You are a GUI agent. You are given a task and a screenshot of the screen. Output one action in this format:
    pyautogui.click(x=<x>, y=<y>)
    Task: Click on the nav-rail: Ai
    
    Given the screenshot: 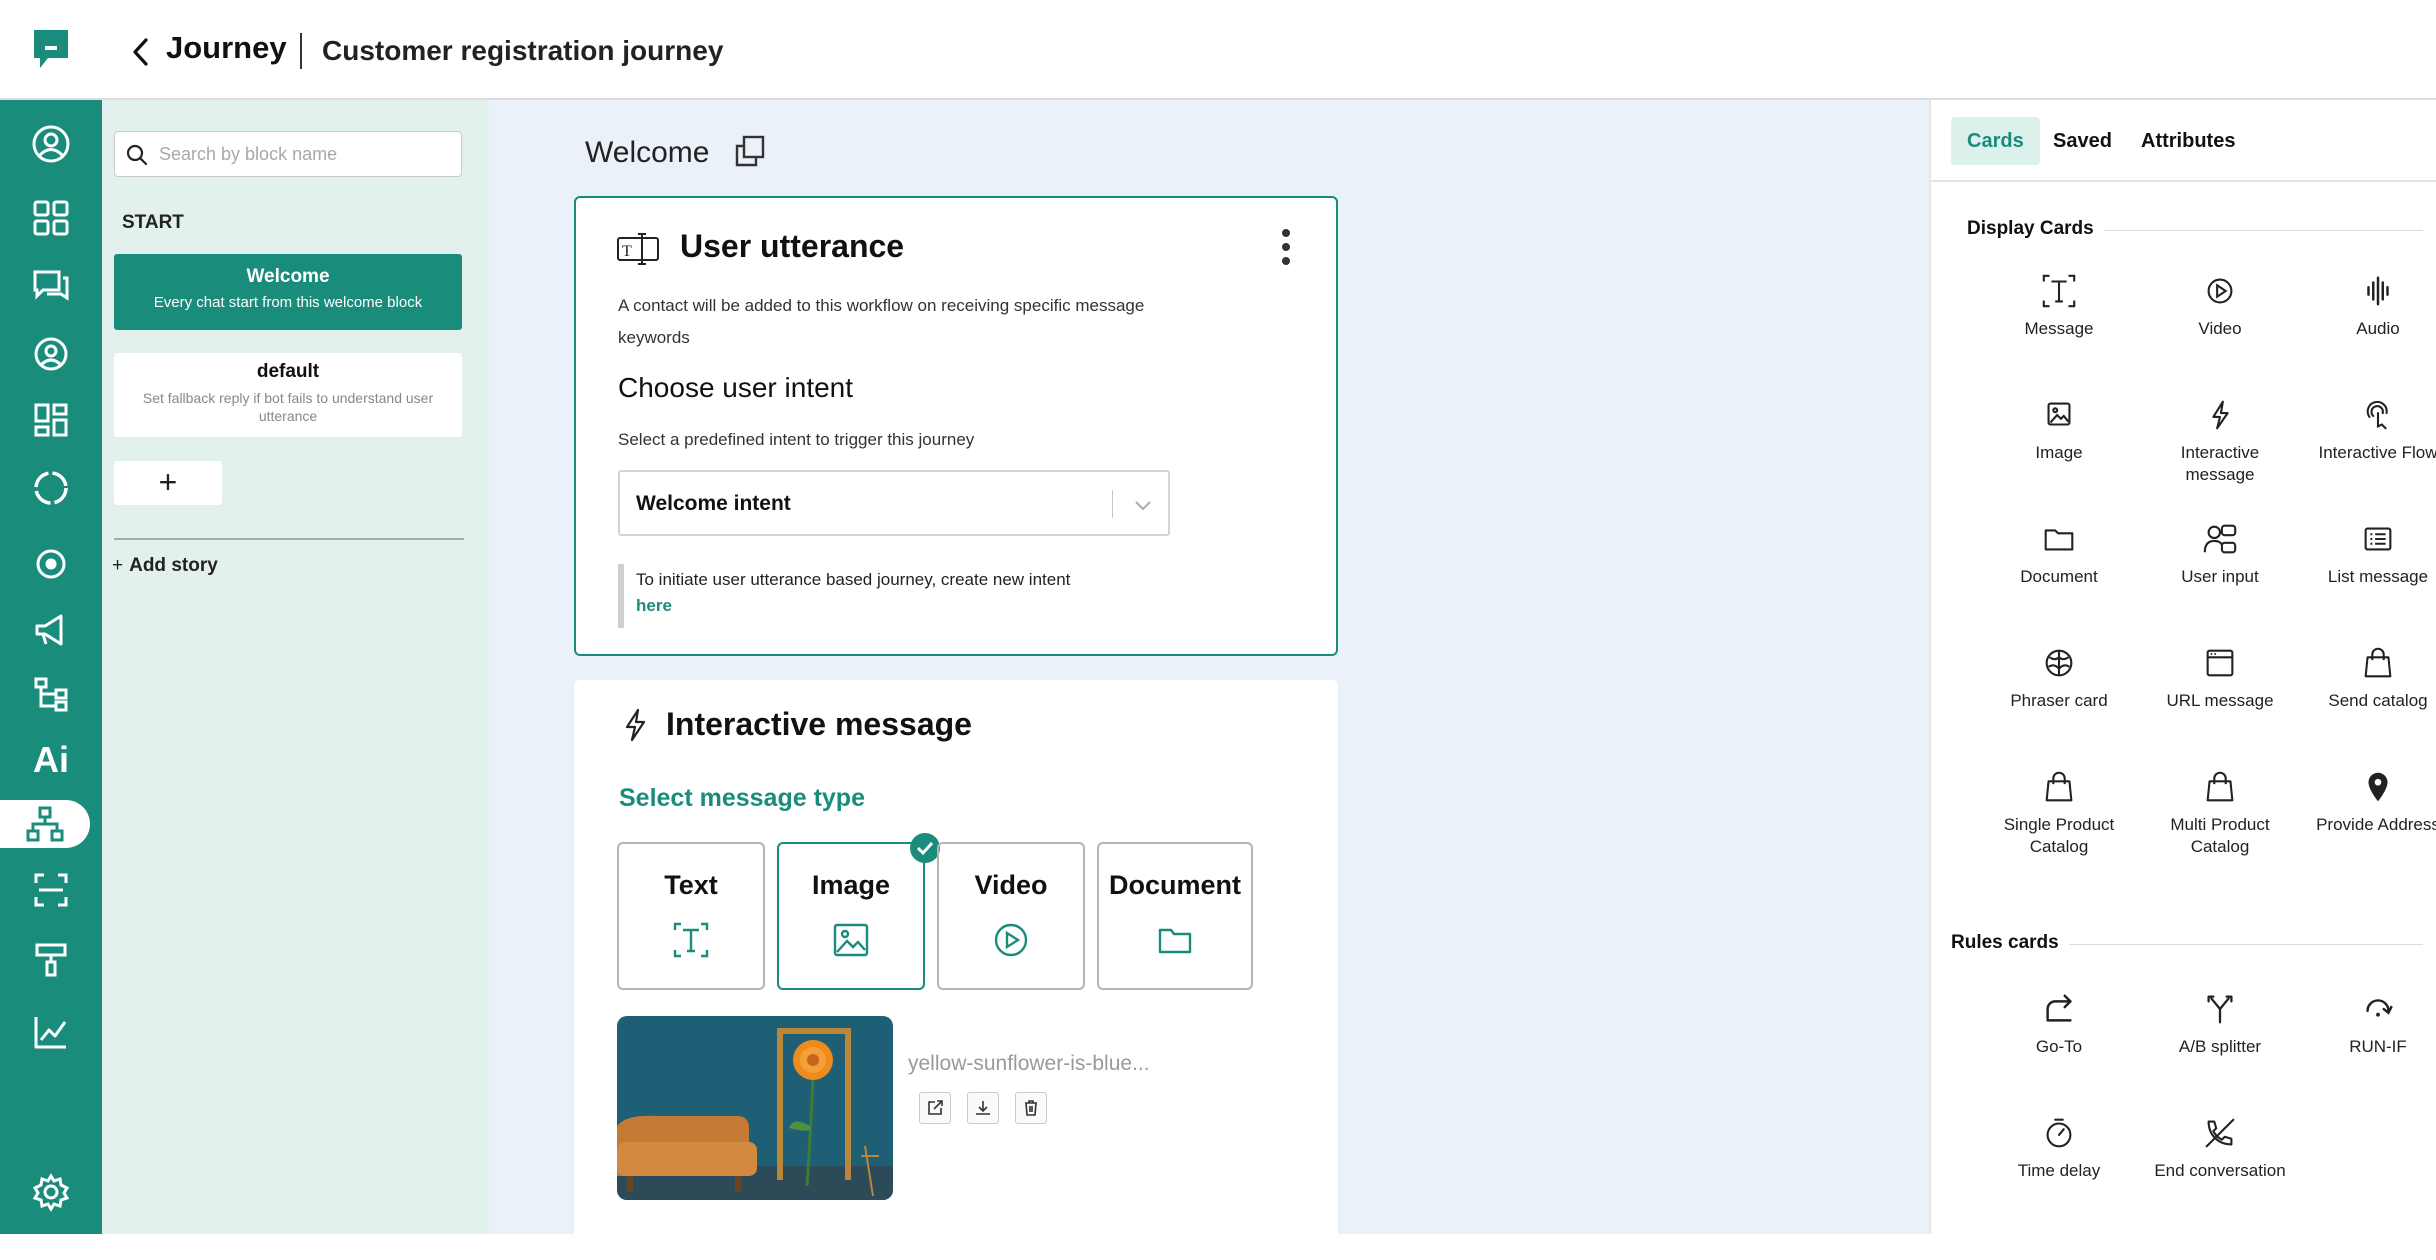 What is the action you would take?
    pyautogui.click(x=51, y=667)
    